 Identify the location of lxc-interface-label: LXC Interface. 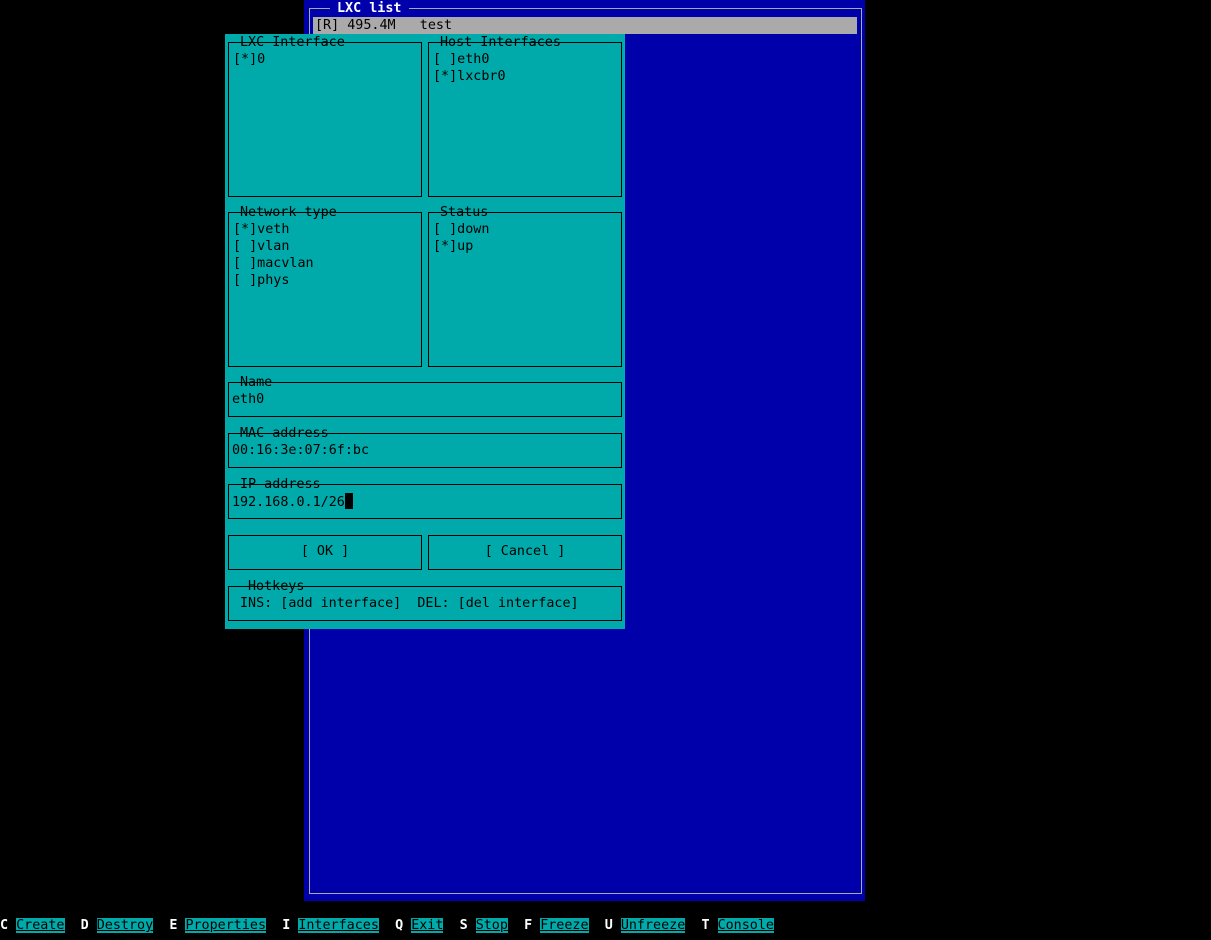
(292, 42).